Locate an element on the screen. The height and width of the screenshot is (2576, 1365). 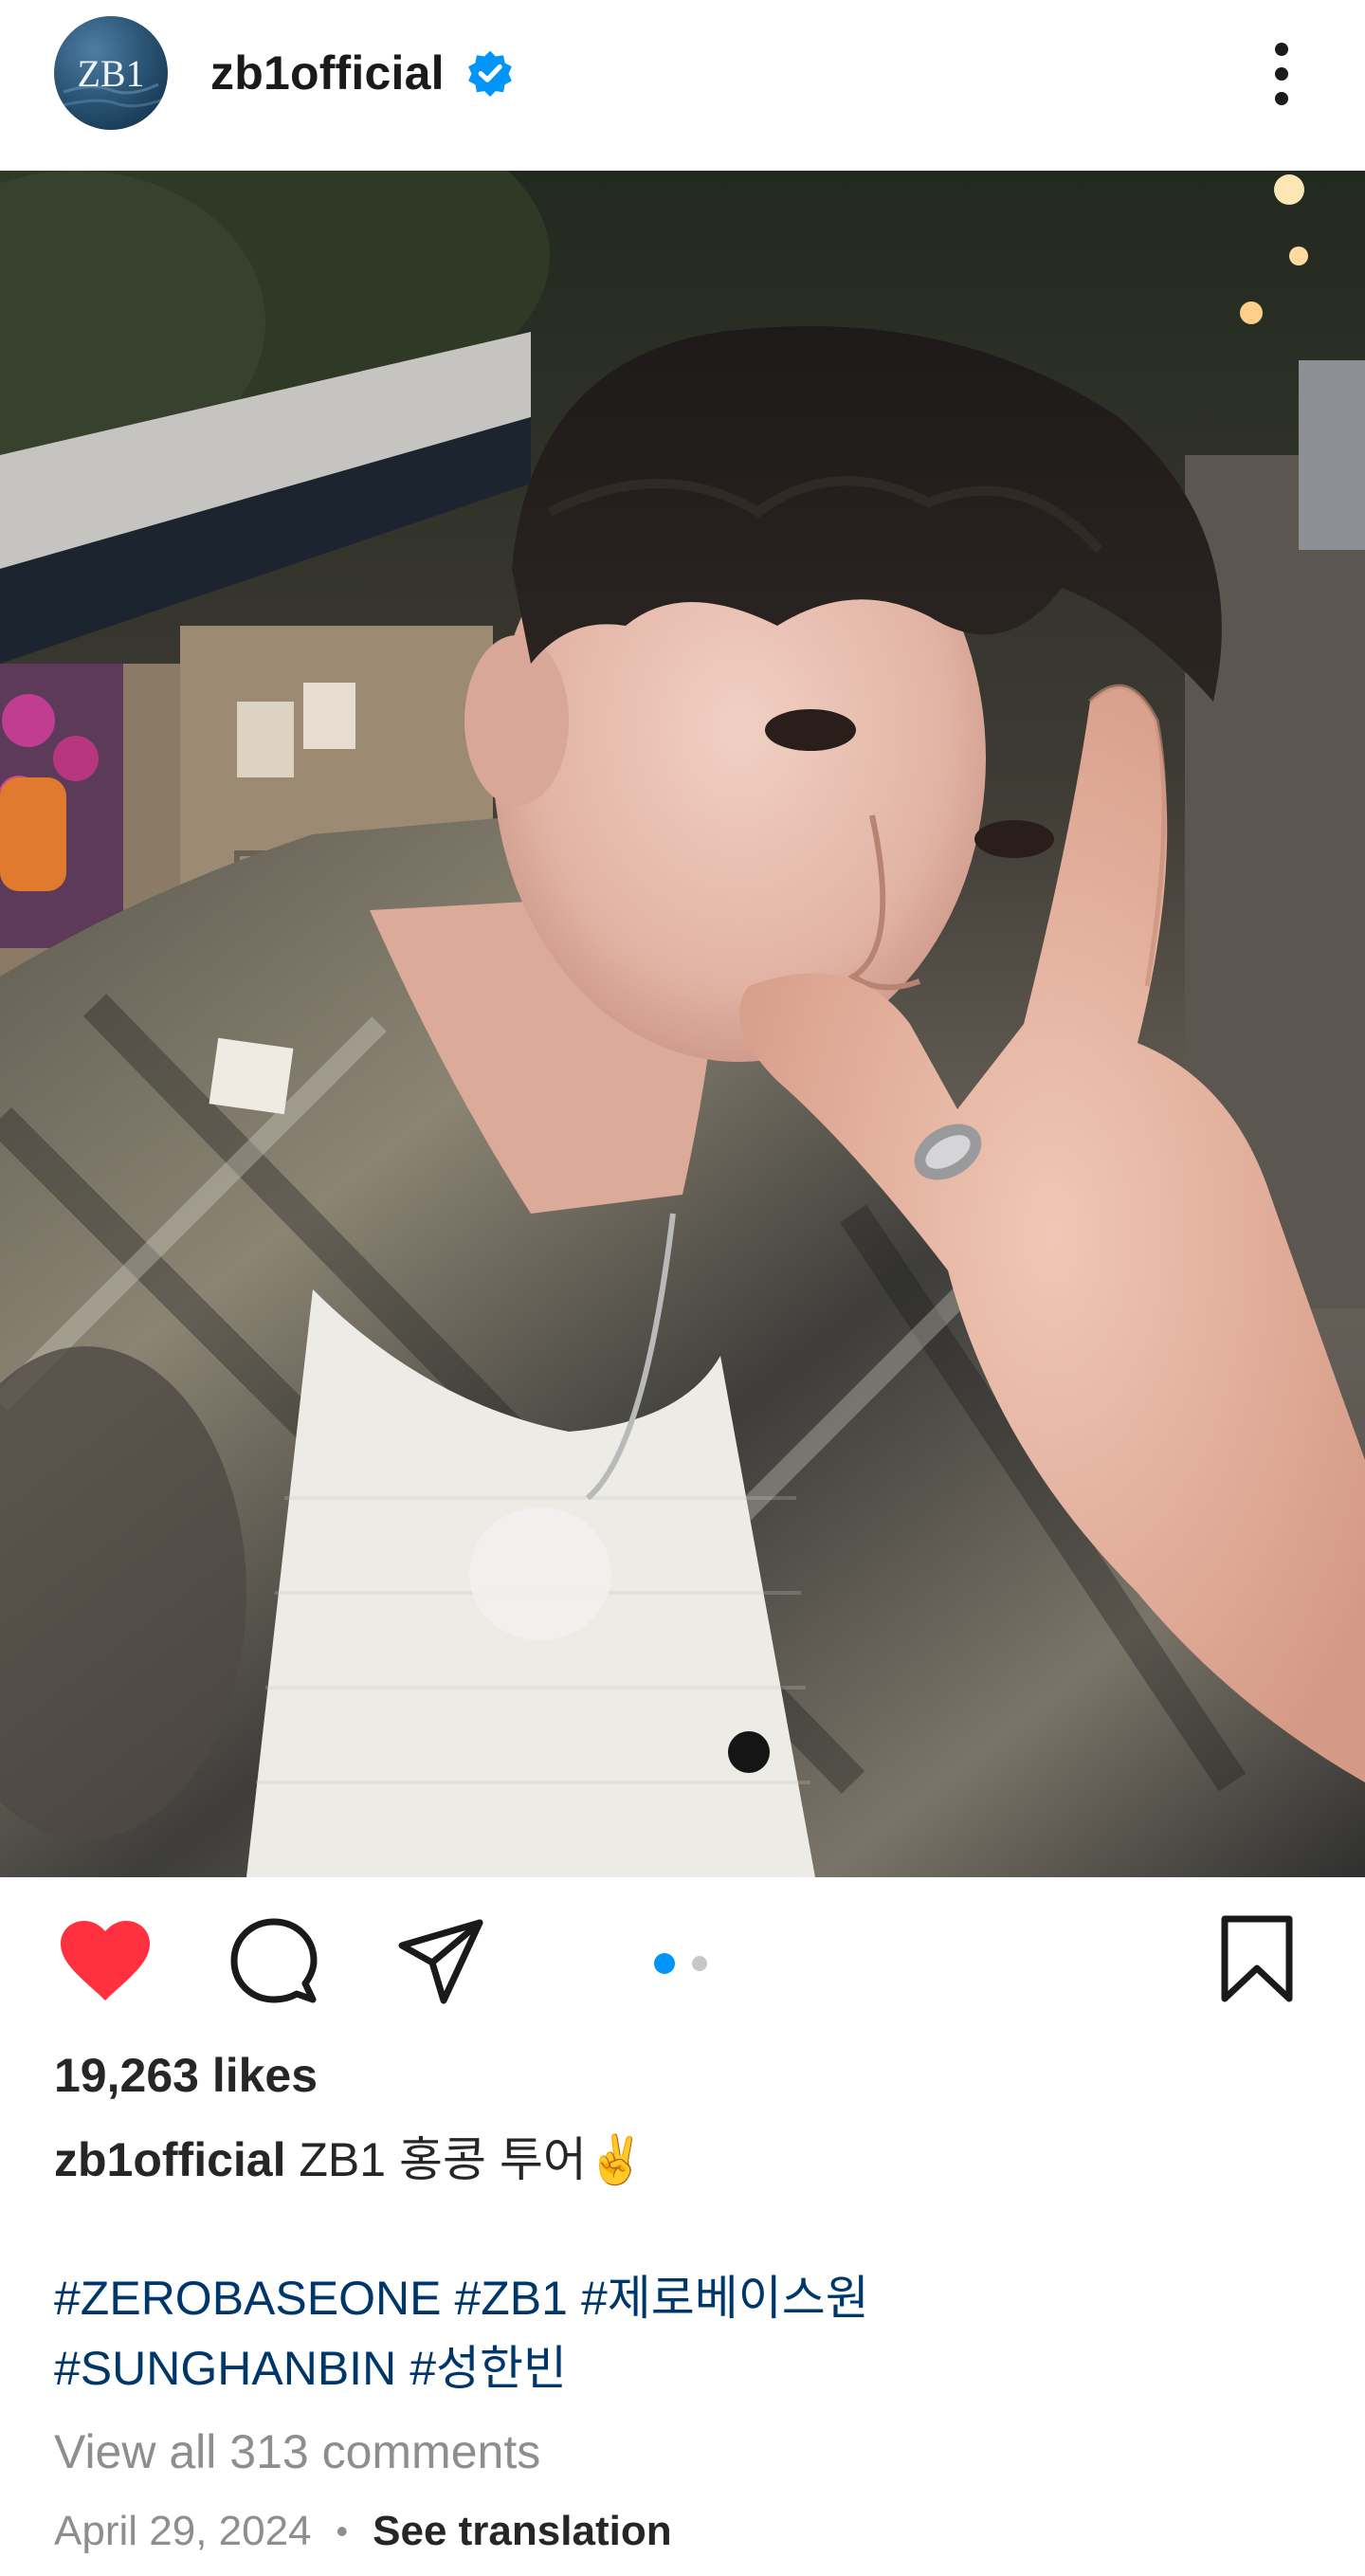
post-meta: April 29, 2024 • See translation is located at coordinates (363, 2531).